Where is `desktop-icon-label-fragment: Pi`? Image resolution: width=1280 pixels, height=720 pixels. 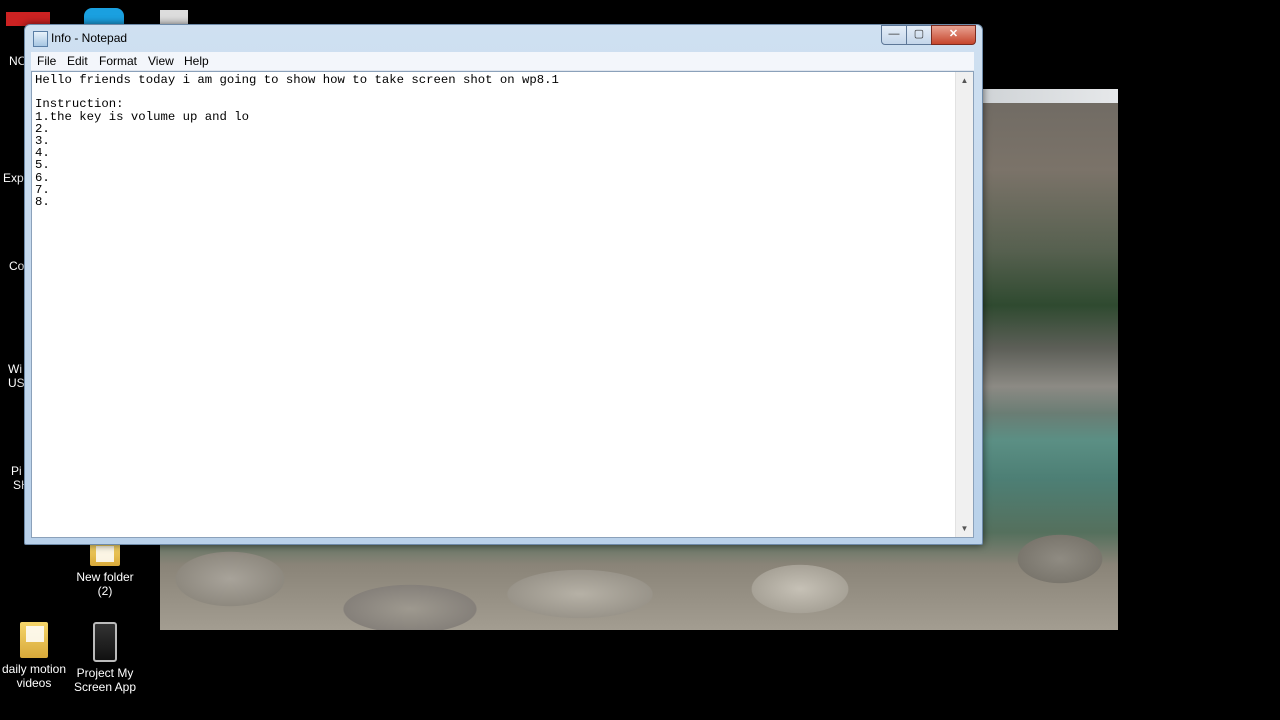 desktop-icon-label-fragment: Pi is located at coordinates (16, 471).